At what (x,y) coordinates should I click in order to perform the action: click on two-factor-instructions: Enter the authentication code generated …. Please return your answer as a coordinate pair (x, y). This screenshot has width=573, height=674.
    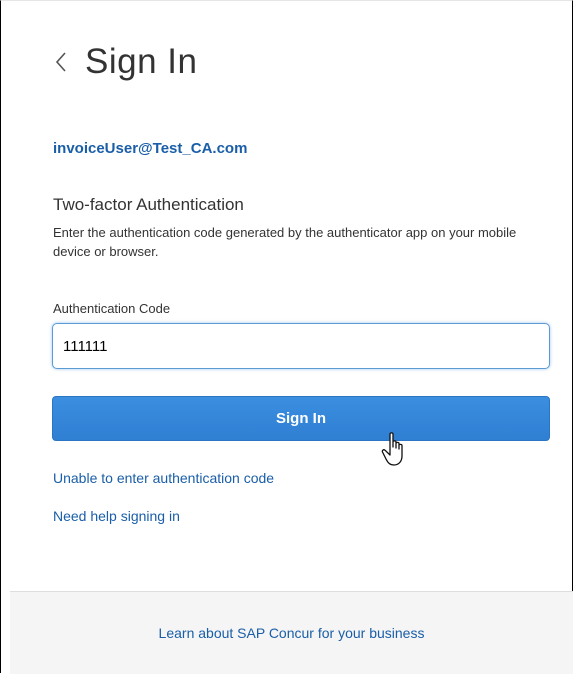
    Looking at the image, I should click on (285, 242).